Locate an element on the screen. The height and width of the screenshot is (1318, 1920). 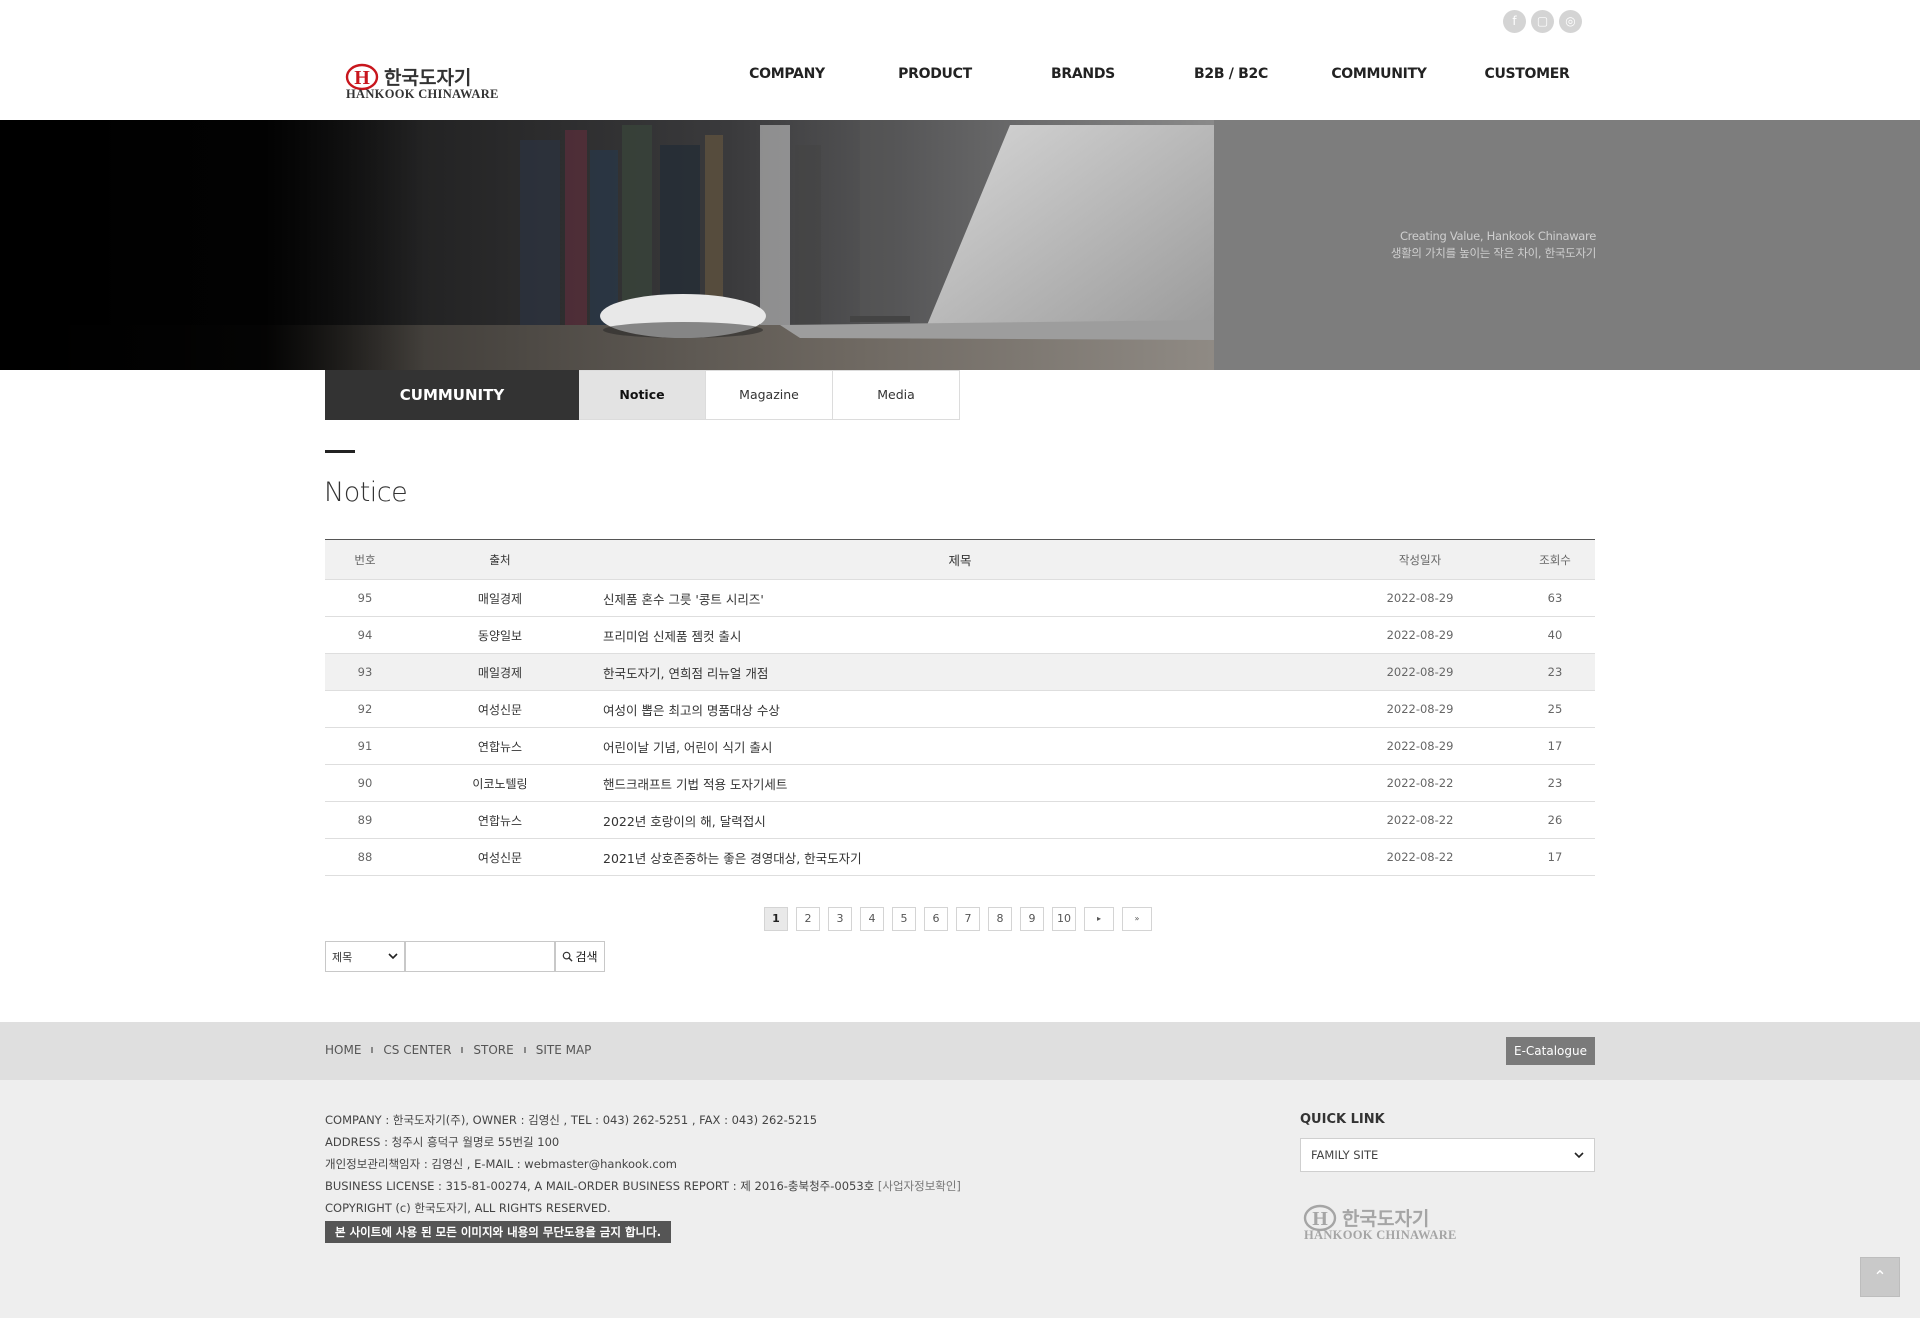
search-input is located at coordinates (480, 956).